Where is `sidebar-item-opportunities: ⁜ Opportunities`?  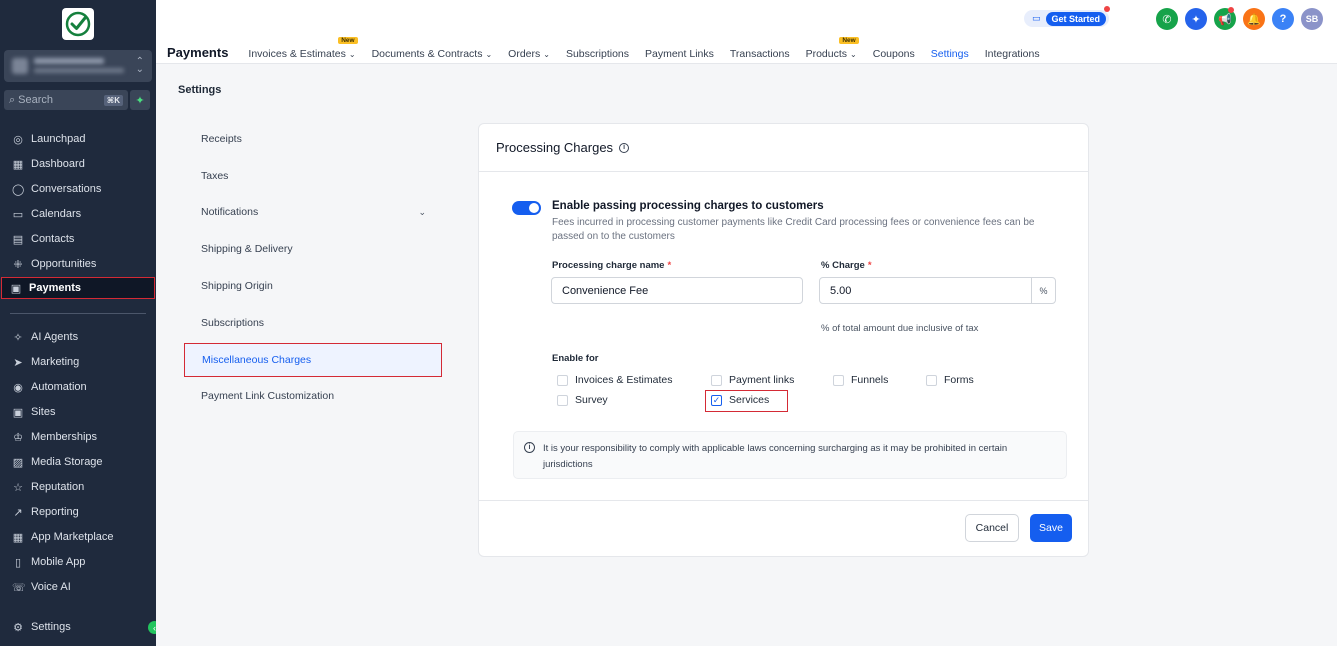
sidebar-item-opportunities: ⁜ Opportunities is located at coordinates (78, 264).